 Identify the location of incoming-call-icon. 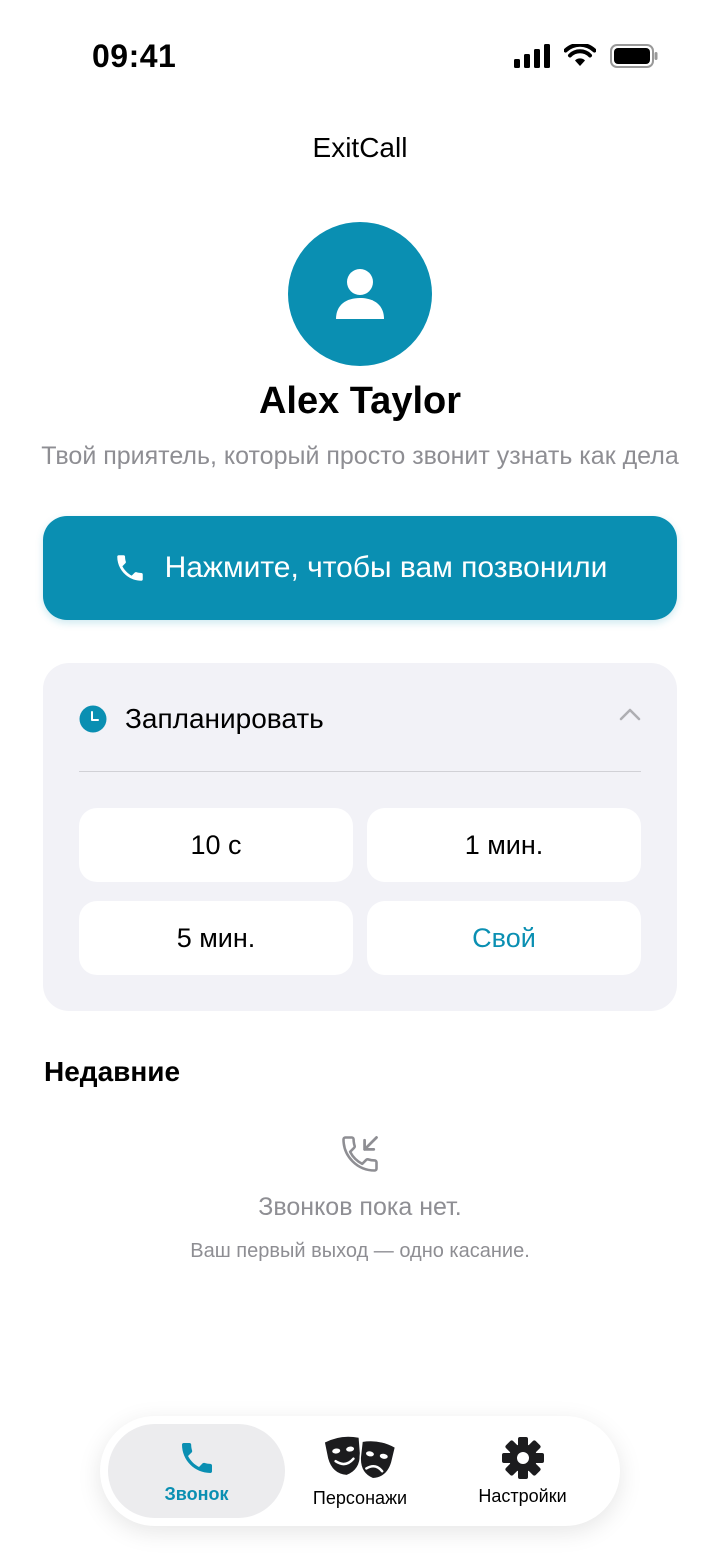
(360, 1154).